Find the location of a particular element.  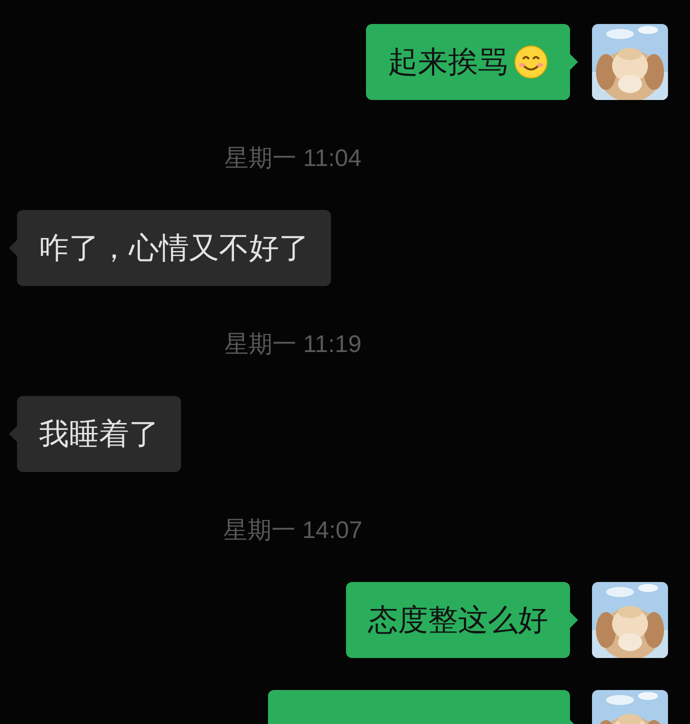

timestamp: 星期一 14:07 is located at coordinates (293, 531).